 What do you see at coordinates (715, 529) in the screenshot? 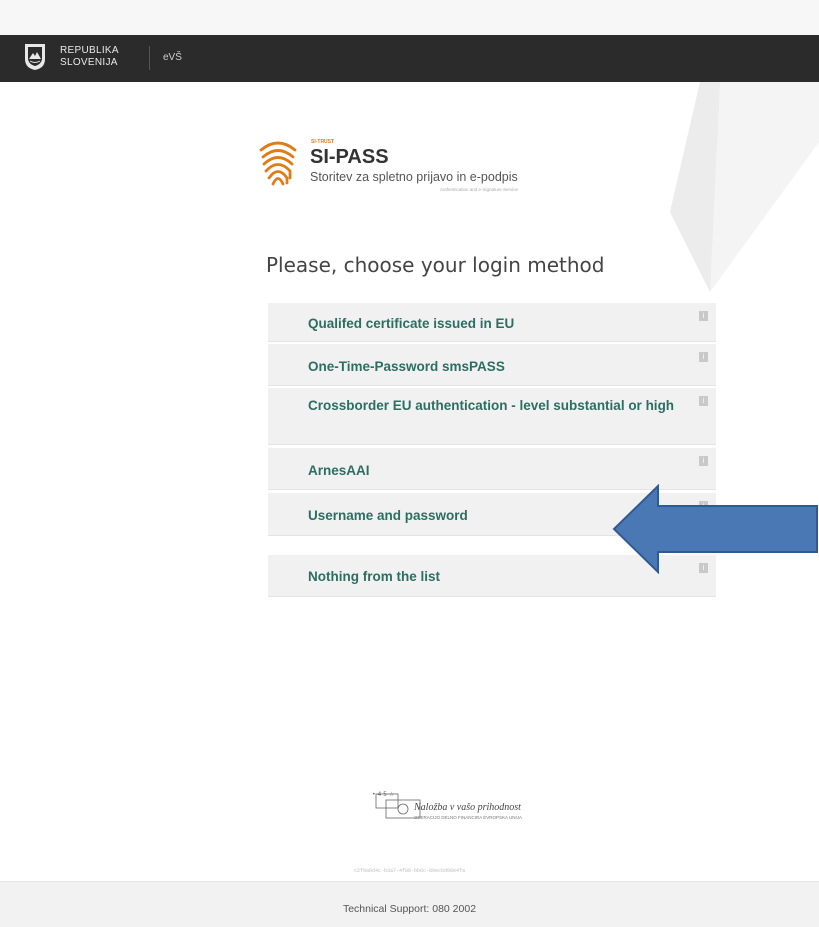
I see `left-arrow-icon` at bounding box center [715, 529].